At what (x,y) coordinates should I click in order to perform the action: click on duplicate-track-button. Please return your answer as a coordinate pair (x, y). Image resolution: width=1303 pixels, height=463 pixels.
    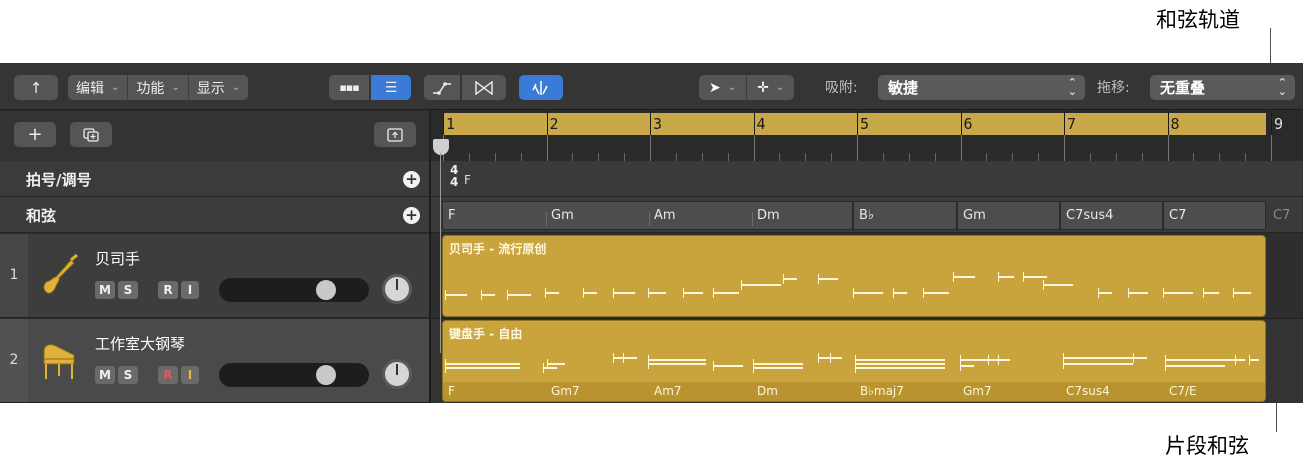
    Looking at the image, I should click on (91, 134).